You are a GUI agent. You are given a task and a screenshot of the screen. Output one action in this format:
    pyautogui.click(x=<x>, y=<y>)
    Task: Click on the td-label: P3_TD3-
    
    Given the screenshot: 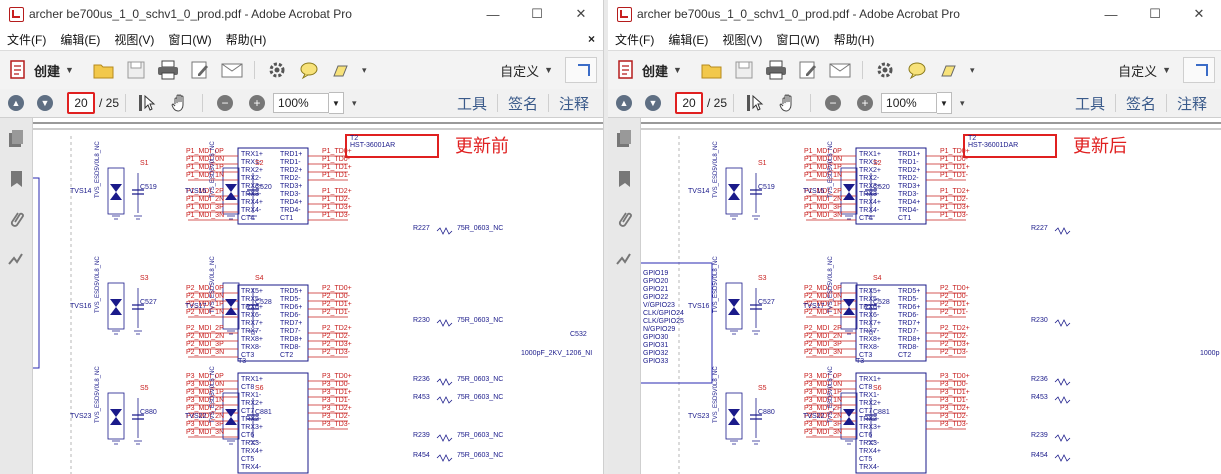 What is the action you would take?
    pyautogui.click(x=954, y=424)
    